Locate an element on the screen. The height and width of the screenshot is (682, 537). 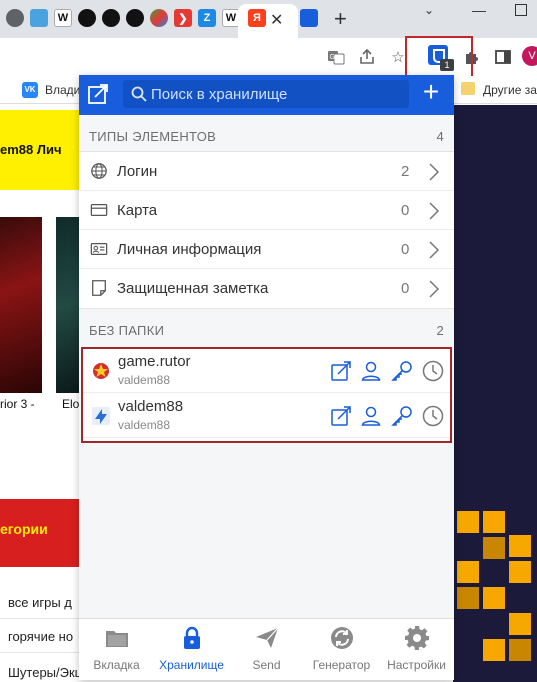
tab-label: Генератор is located at coordinates (341, 665).